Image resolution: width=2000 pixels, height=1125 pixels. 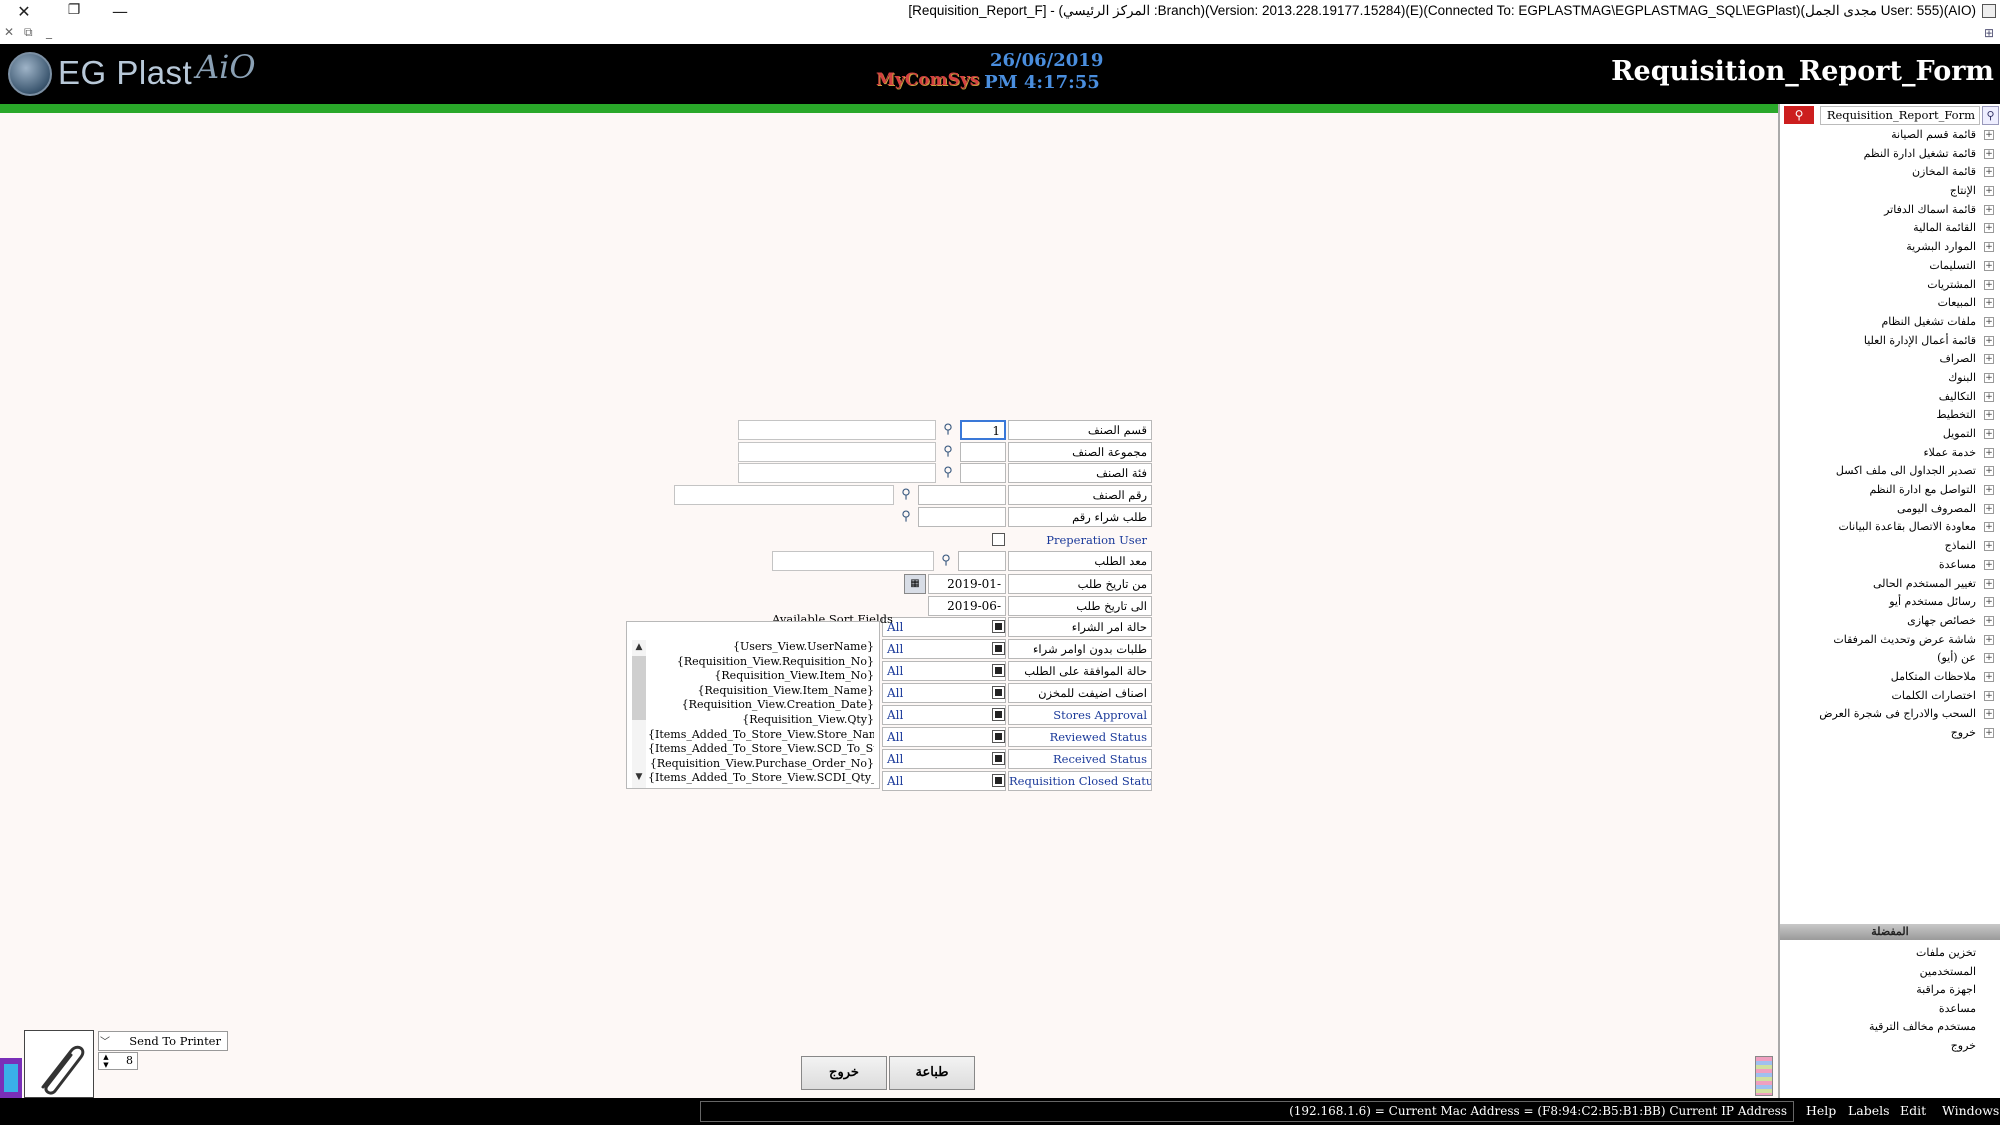 I want to click on favorite-item: خروج, so click(x=1889, y=1046).